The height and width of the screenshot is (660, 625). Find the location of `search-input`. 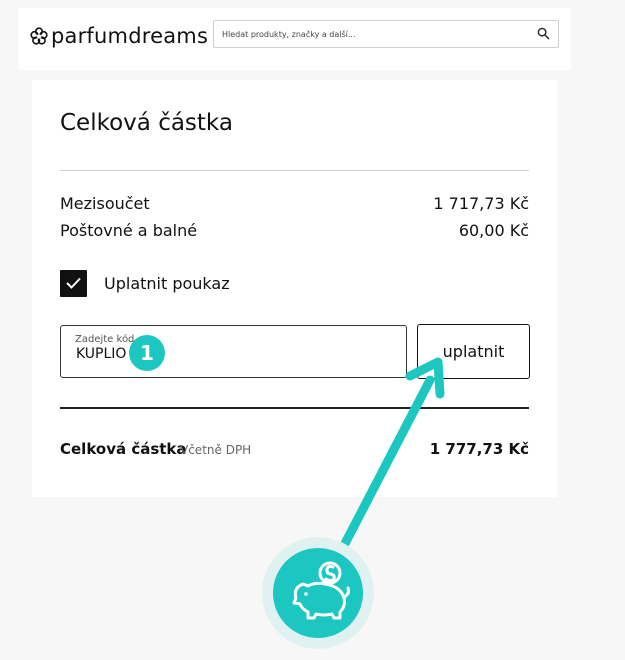

search-input is located at coordinates (372, 34).